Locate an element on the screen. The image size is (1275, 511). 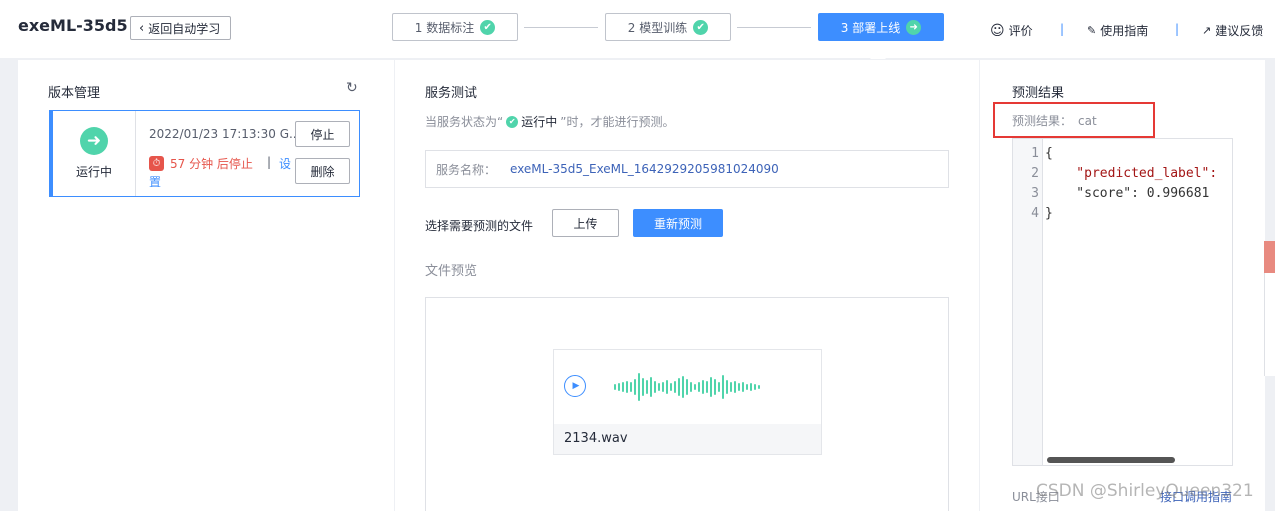
audio-controls: ▶ is located at coordinates (687, 387).